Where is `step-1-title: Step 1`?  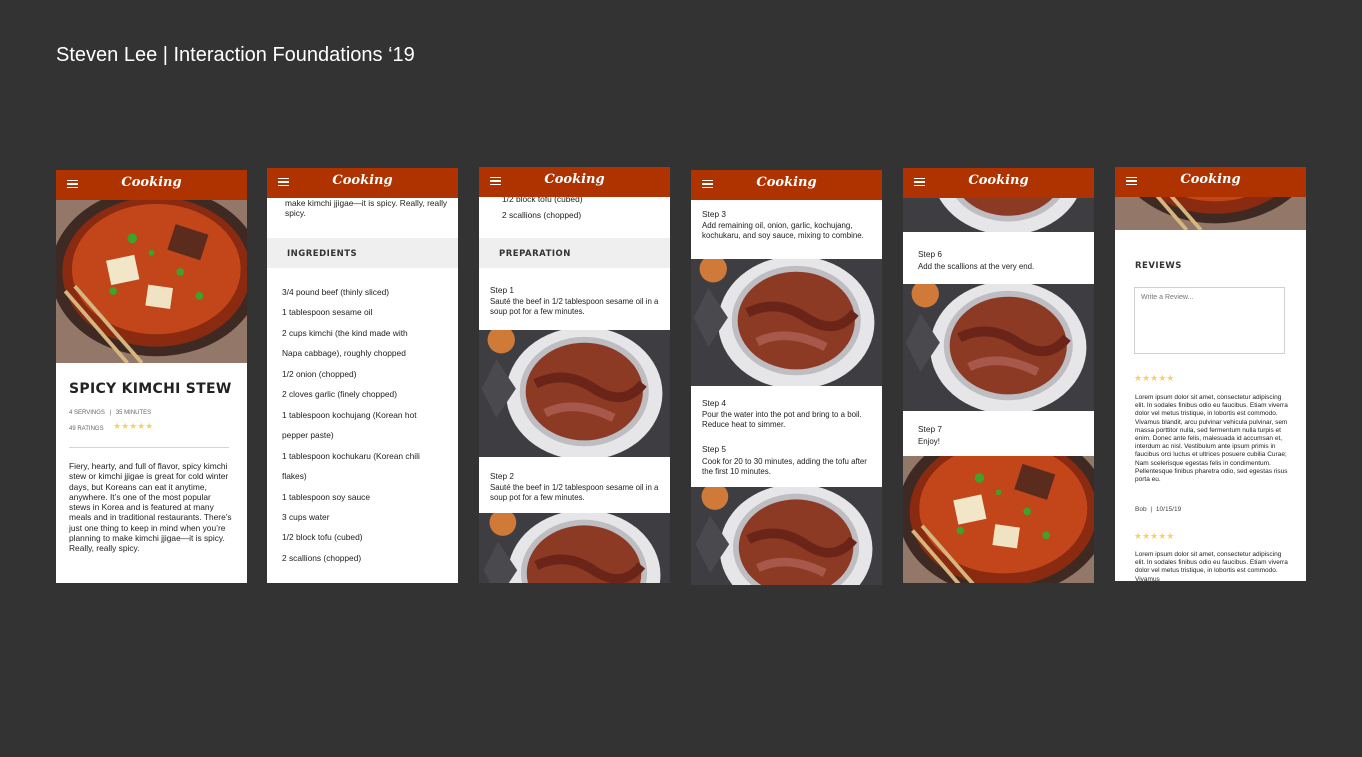 step-1-title: Step 1 is located at coordinates (502, 290).